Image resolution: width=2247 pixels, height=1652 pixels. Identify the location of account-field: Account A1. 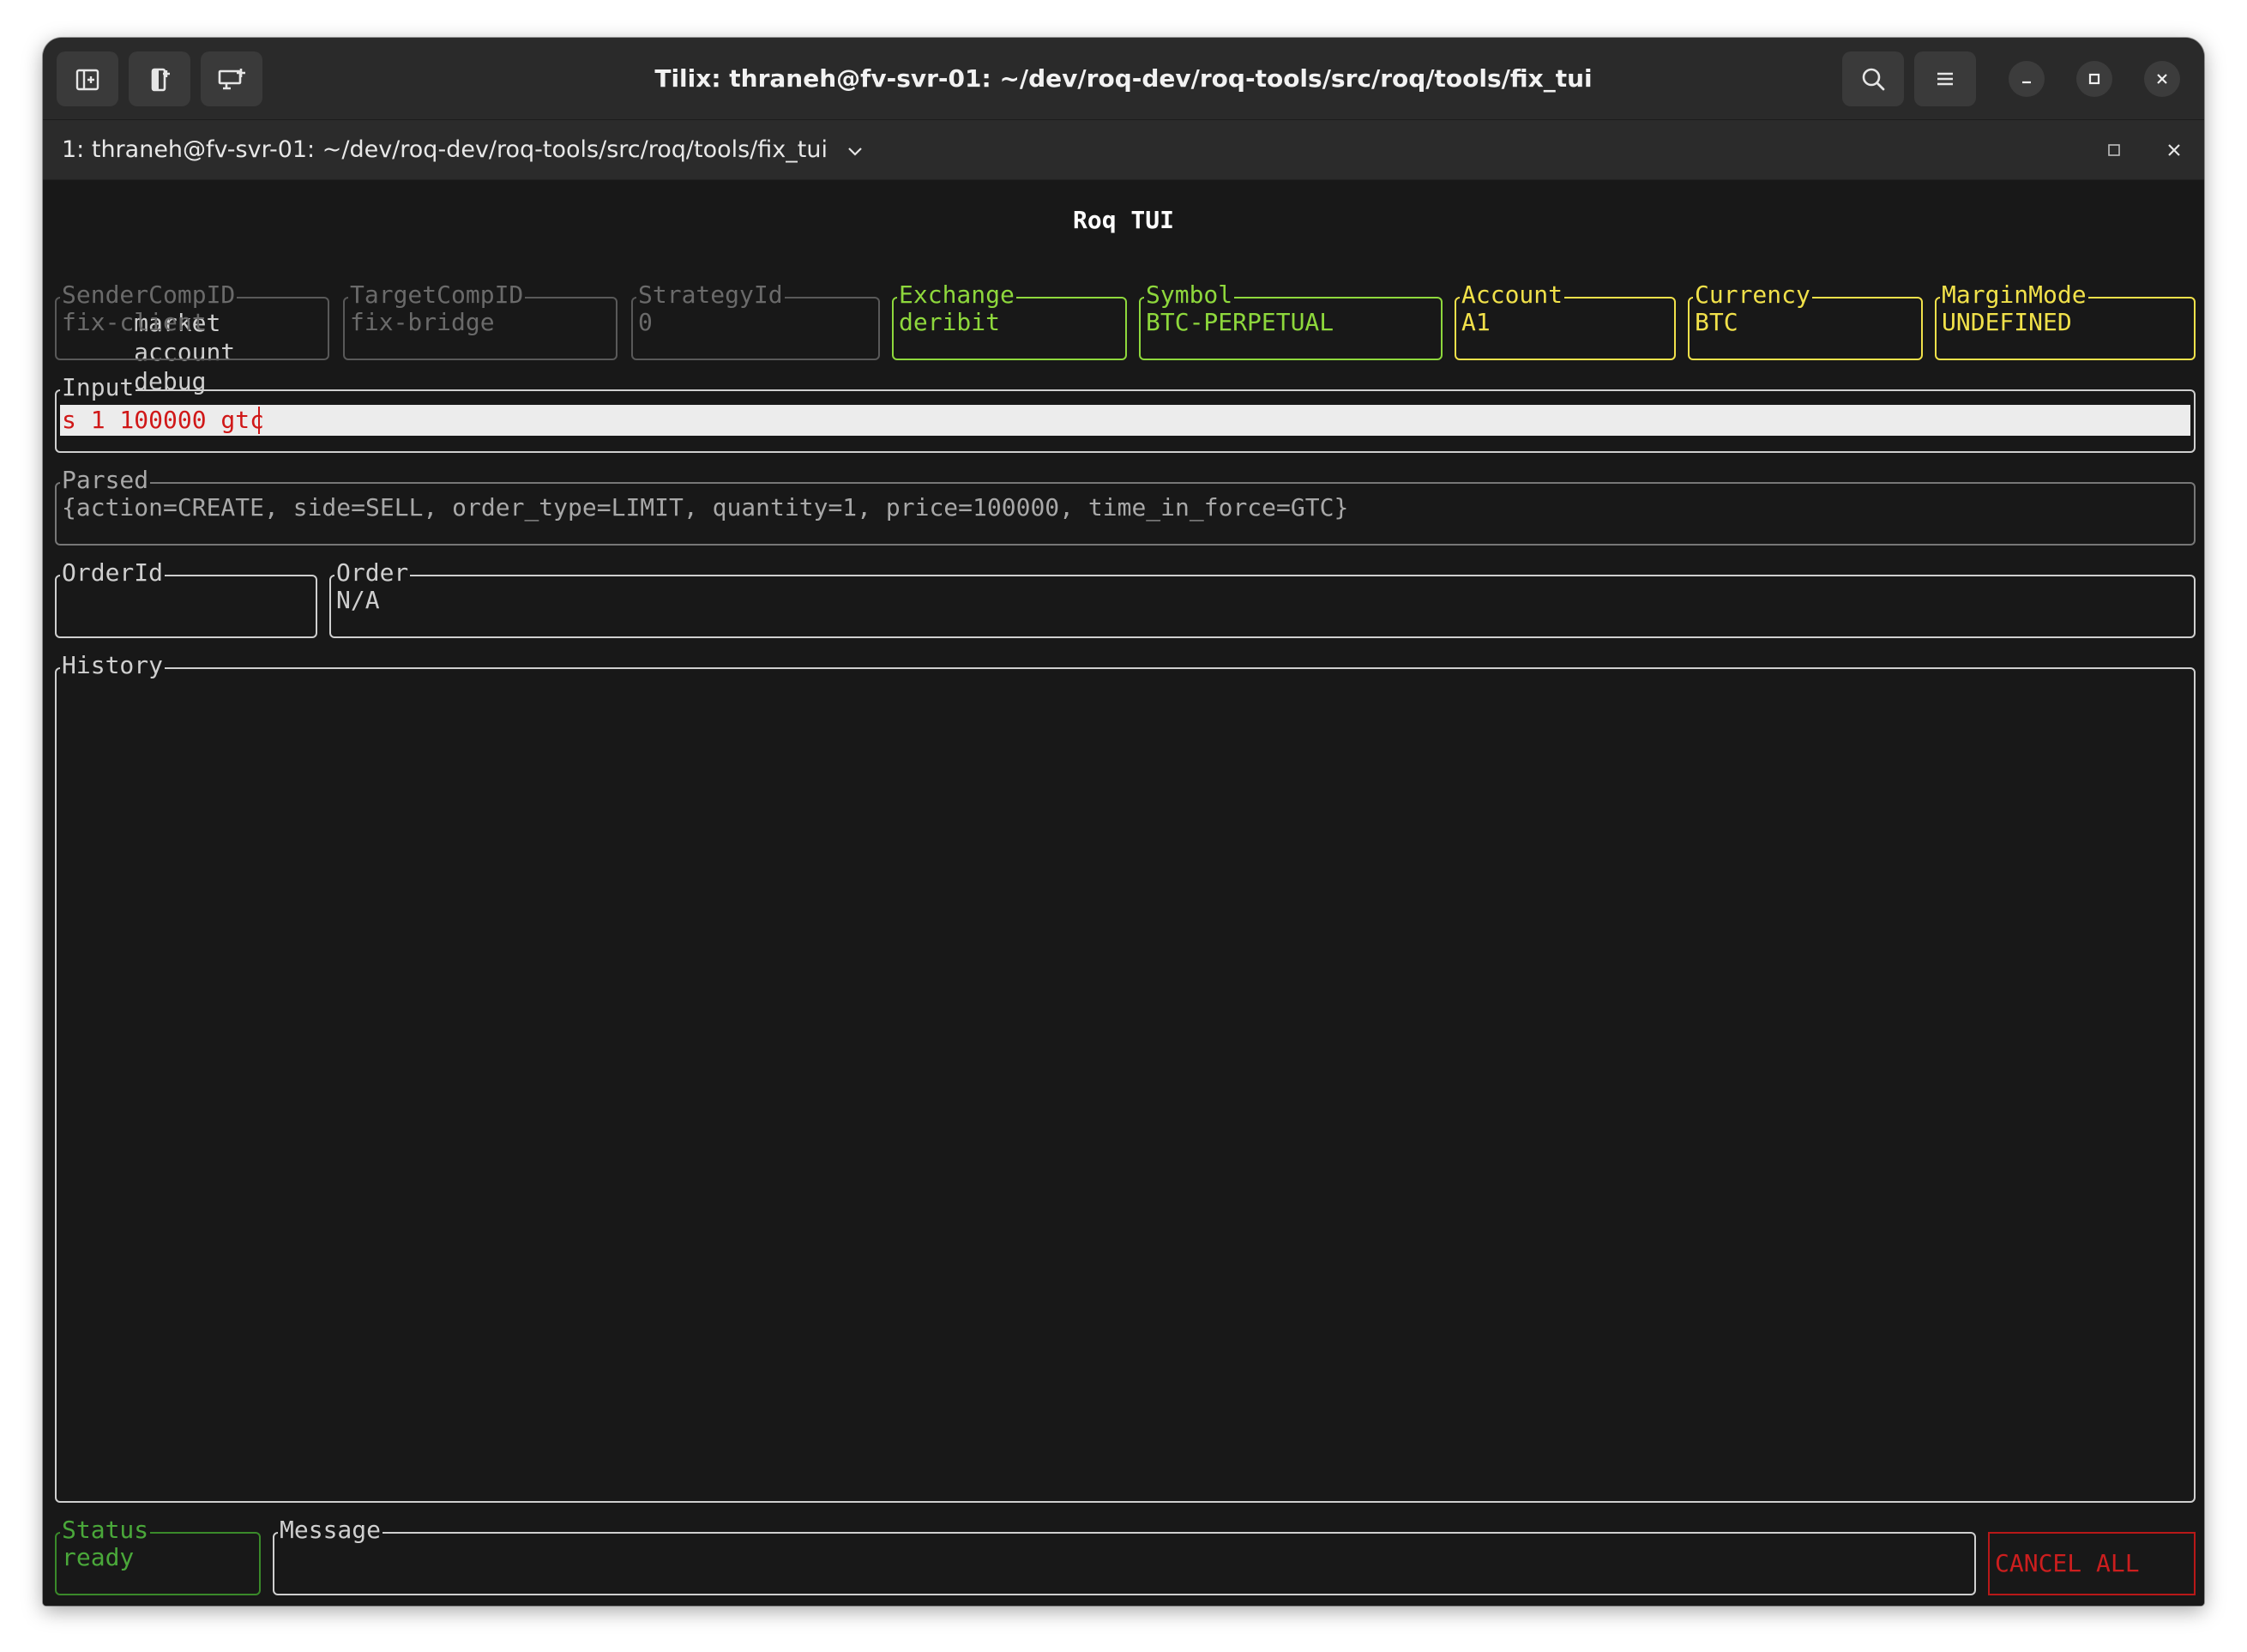
(1565, 320).